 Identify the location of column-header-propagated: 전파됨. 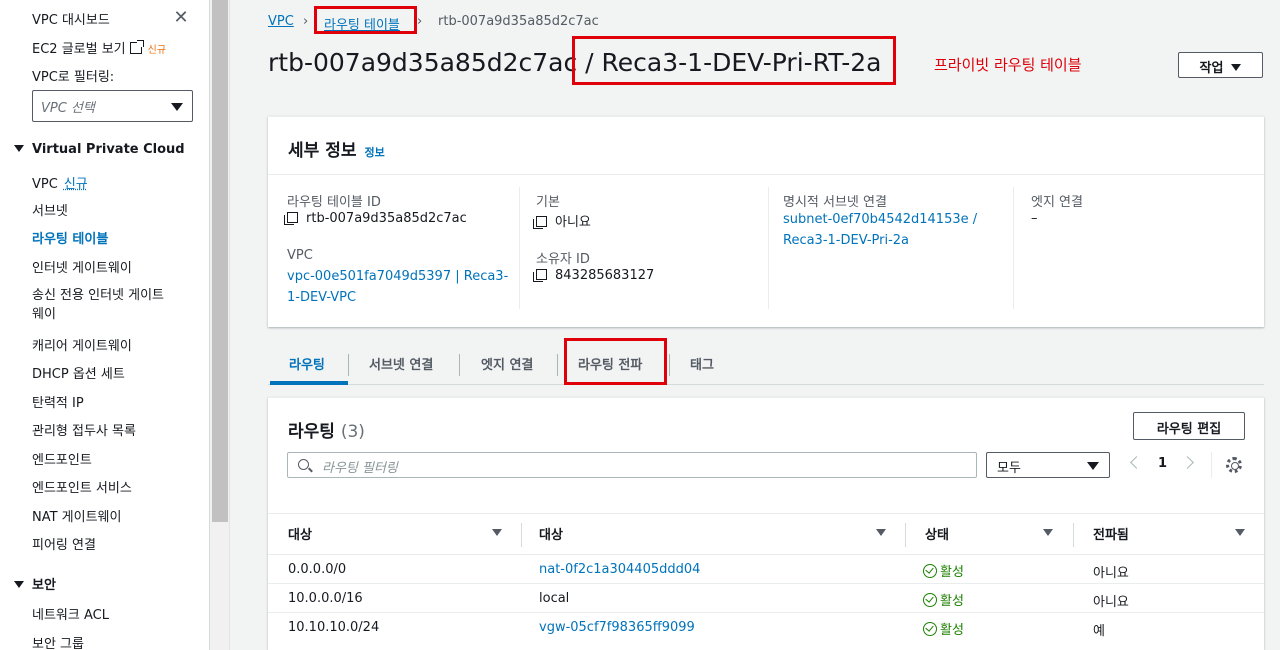
(1111, 533).